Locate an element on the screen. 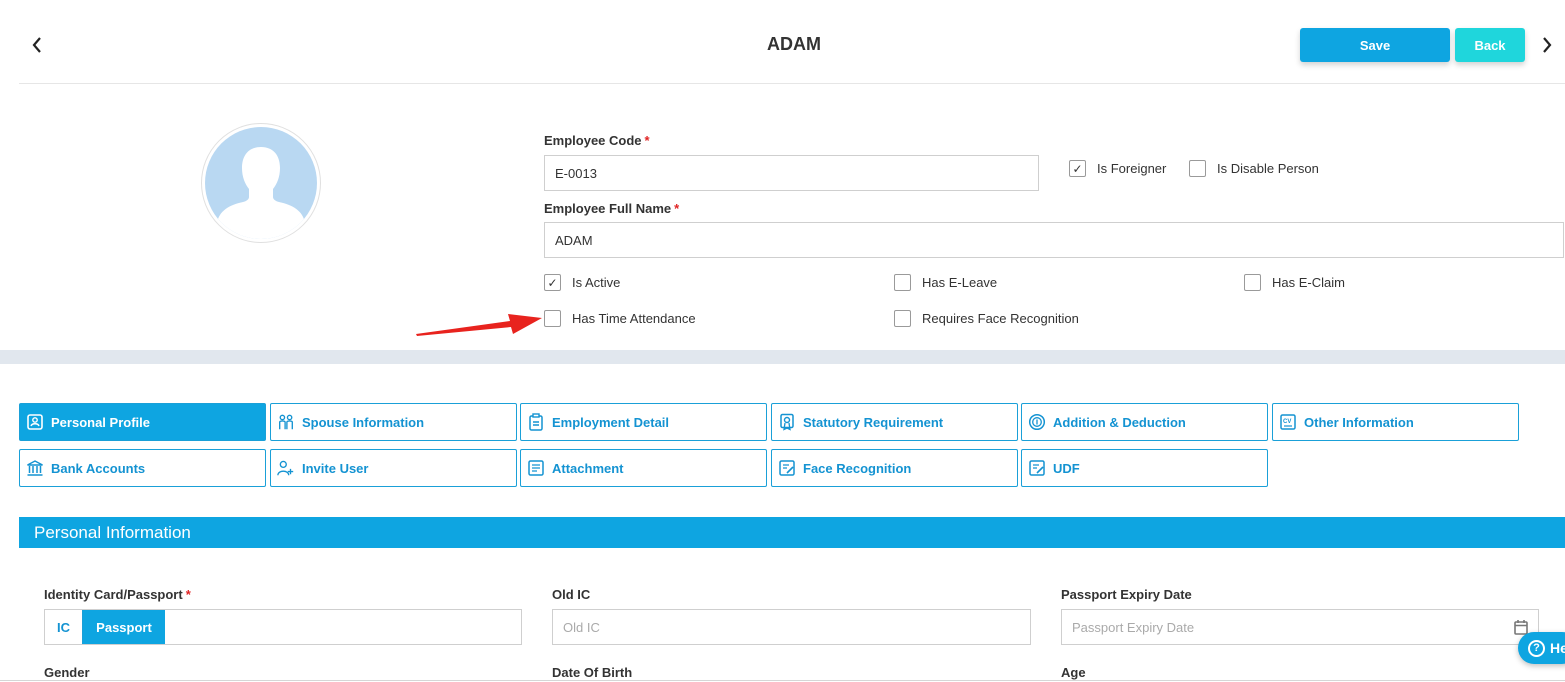 Image resolution: width=1565 pixels, height=682 pixels. bottom-divider is located at coordinates (782, 680).